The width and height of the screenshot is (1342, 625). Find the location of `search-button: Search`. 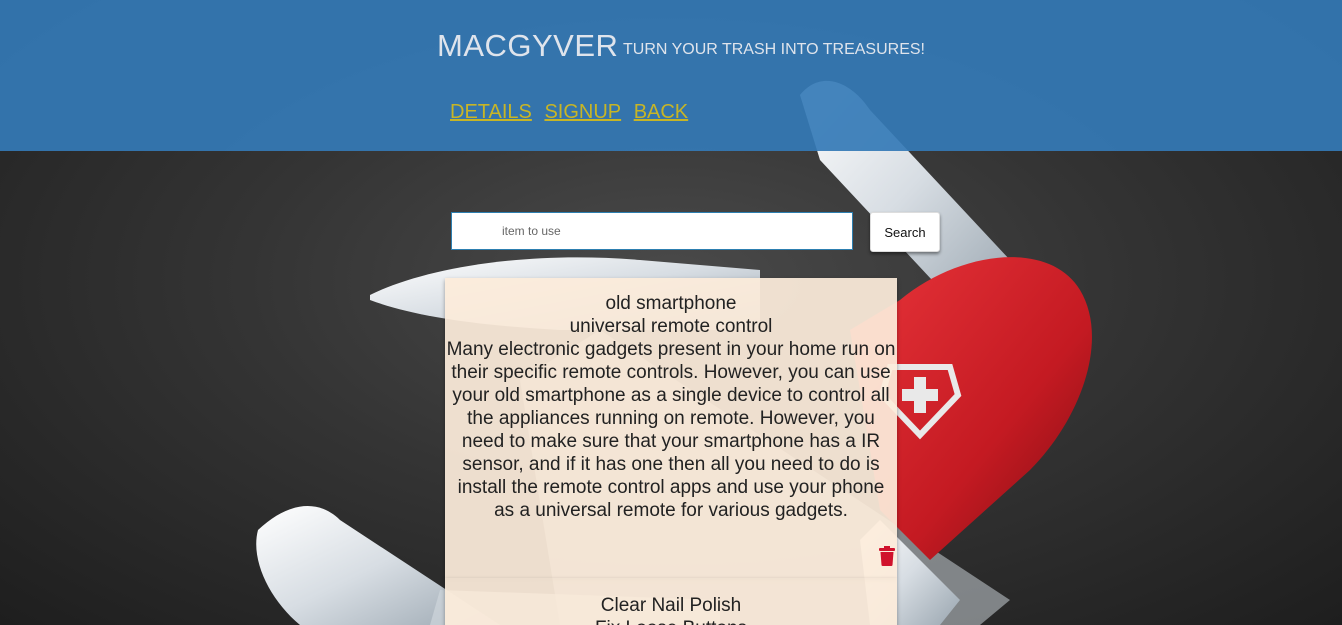

search-button: Search is located at coordinates (905, 232).